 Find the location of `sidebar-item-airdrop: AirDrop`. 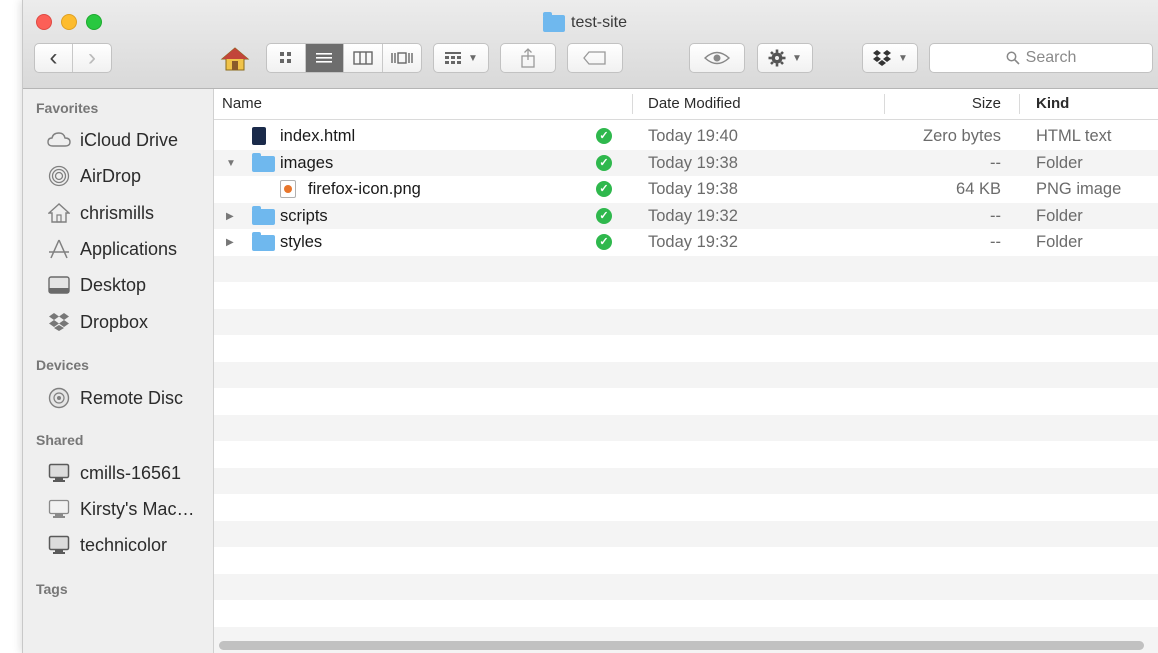

sidebar-item-airdrop: AirDrop is located at coordinates (94, 176).